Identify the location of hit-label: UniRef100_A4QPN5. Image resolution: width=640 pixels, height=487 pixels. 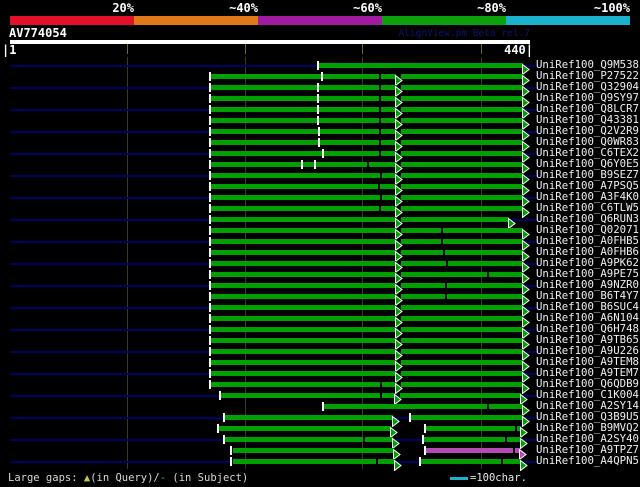
(587, 460).